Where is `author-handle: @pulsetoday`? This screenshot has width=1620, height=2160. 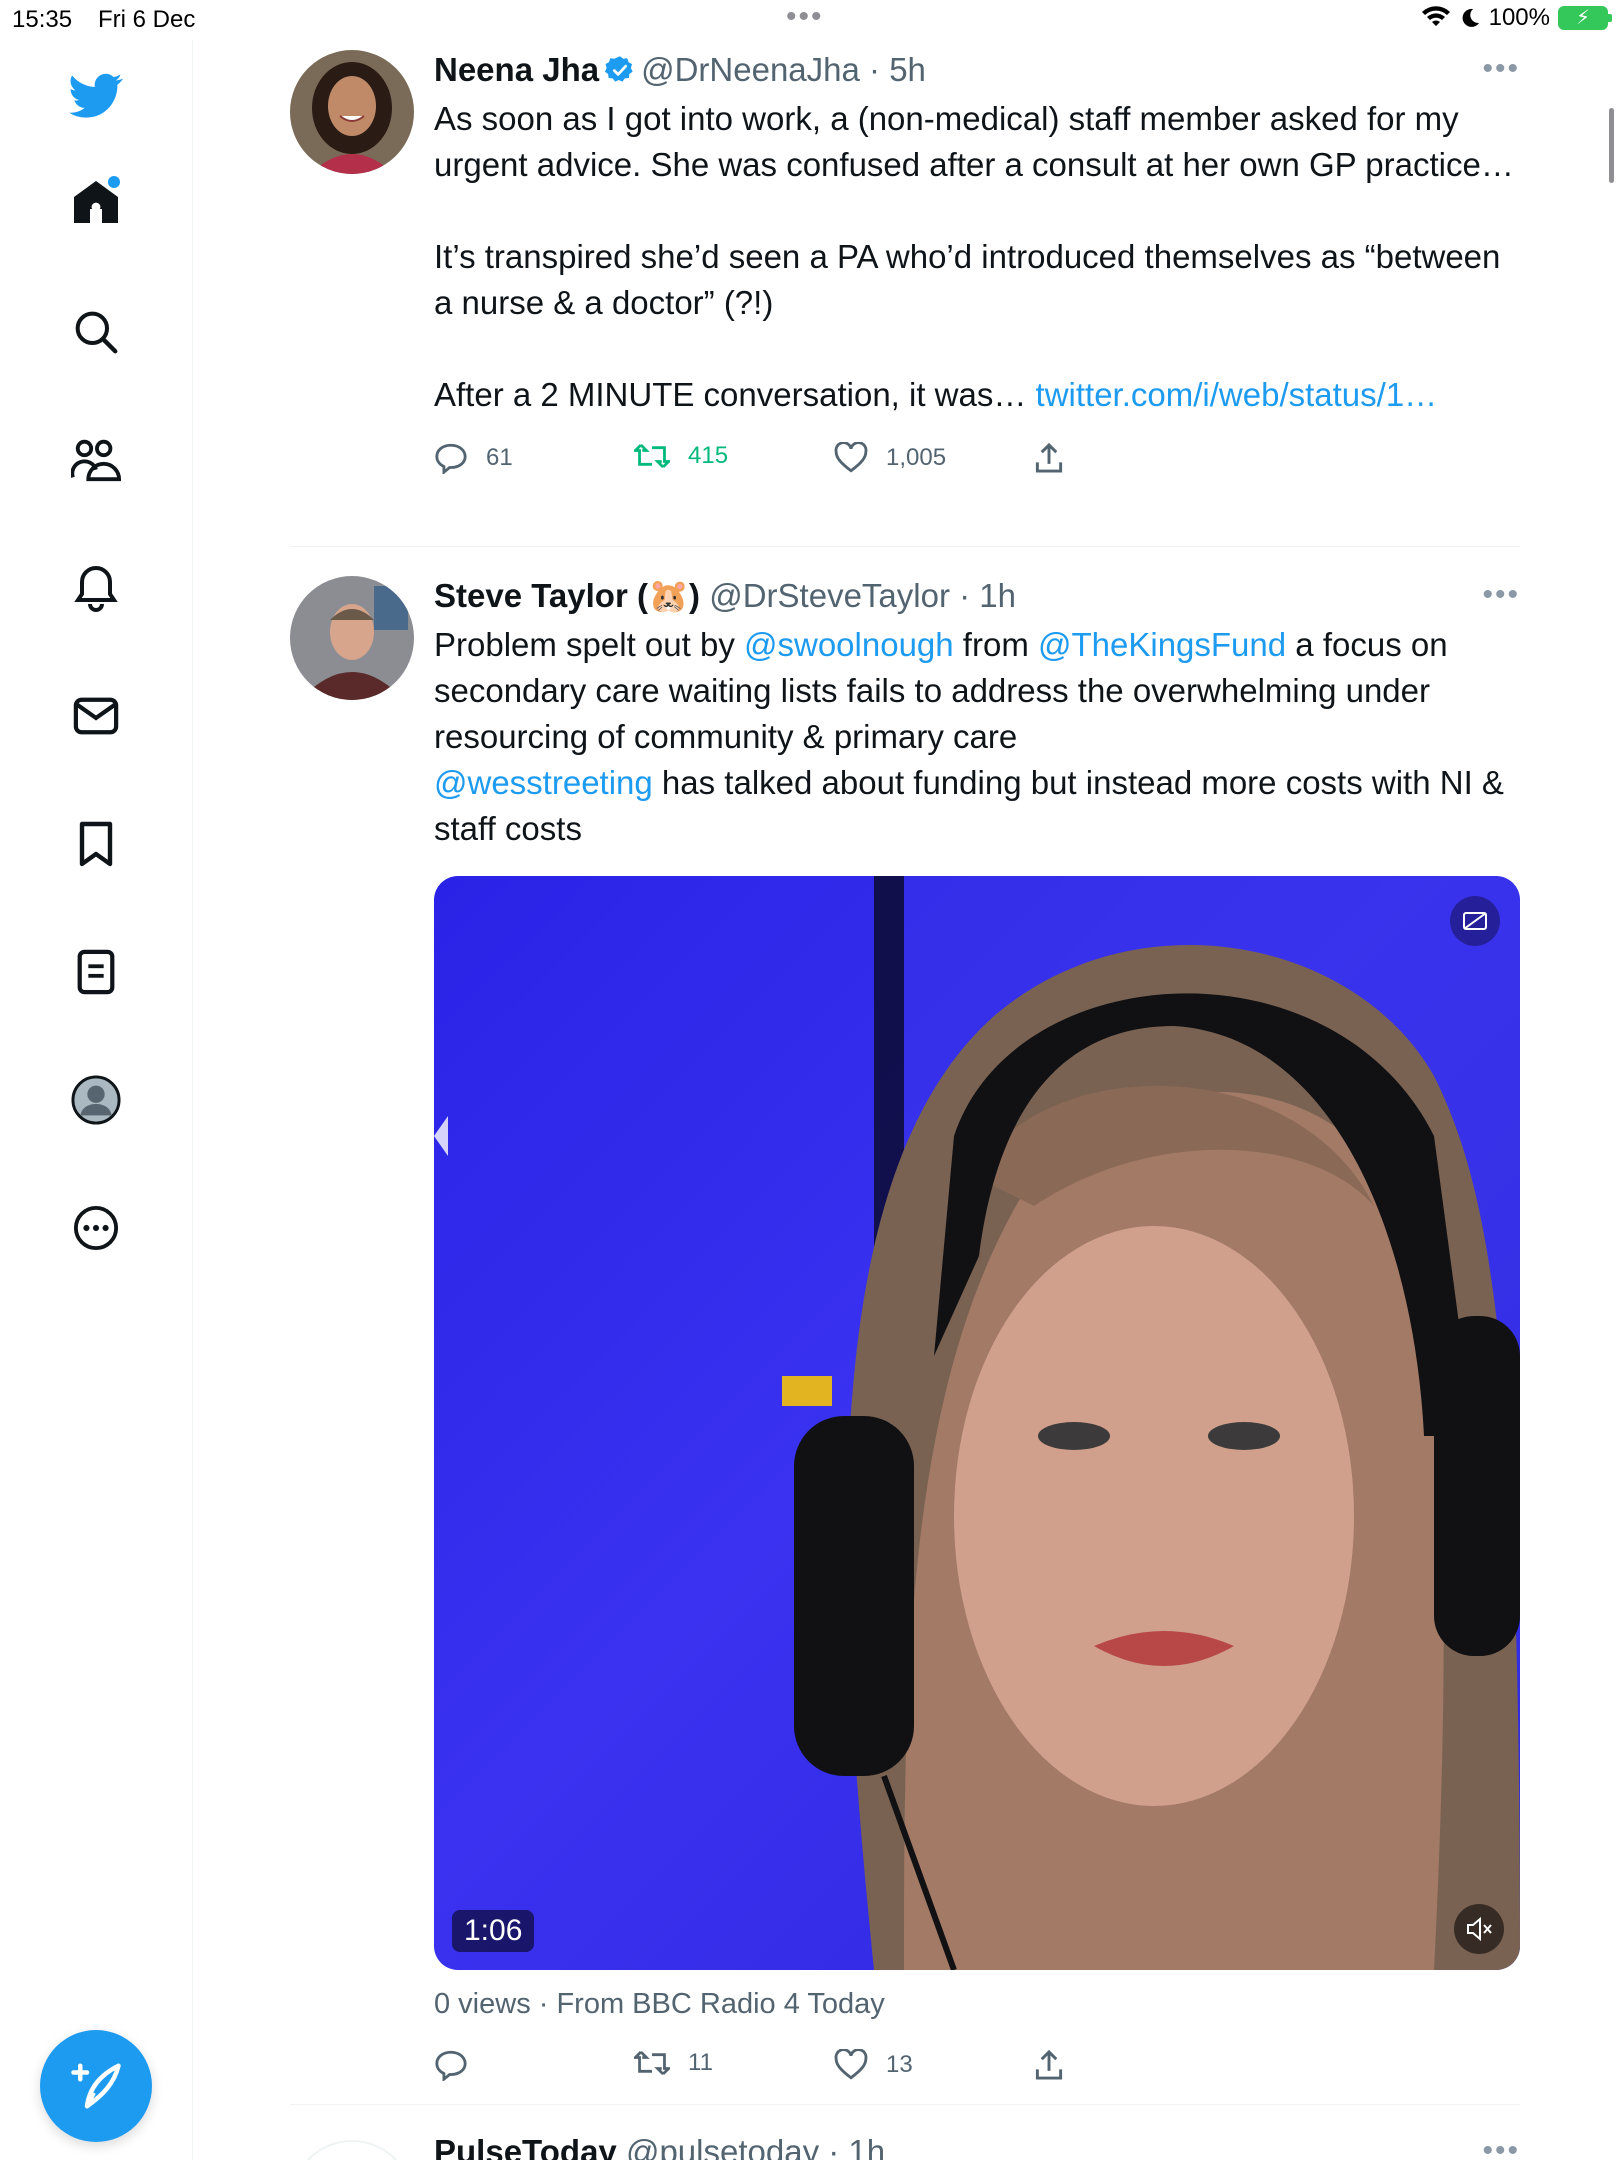
author-handle: @pulsetoday is located at coordinates (722, 2146).